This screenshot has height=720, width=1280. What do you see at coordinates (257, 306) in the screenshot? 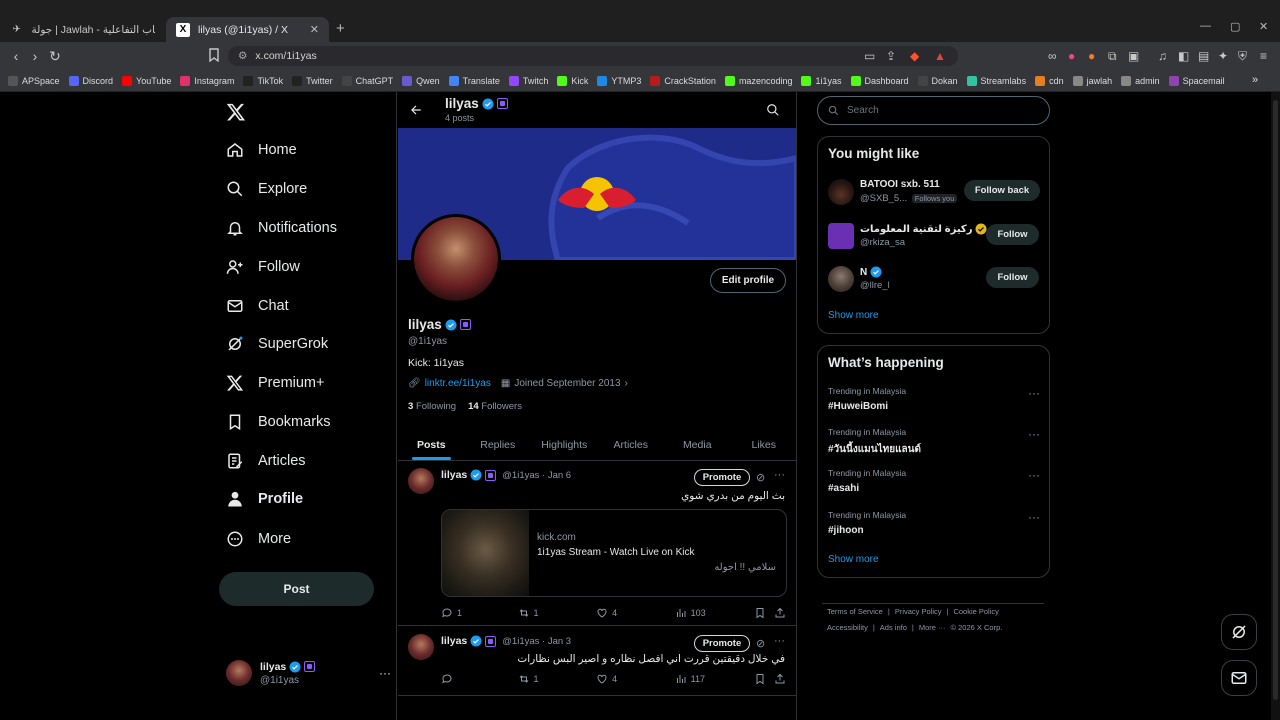
I see `nav-item-chat: Chat` at bounding box center [257, 306].